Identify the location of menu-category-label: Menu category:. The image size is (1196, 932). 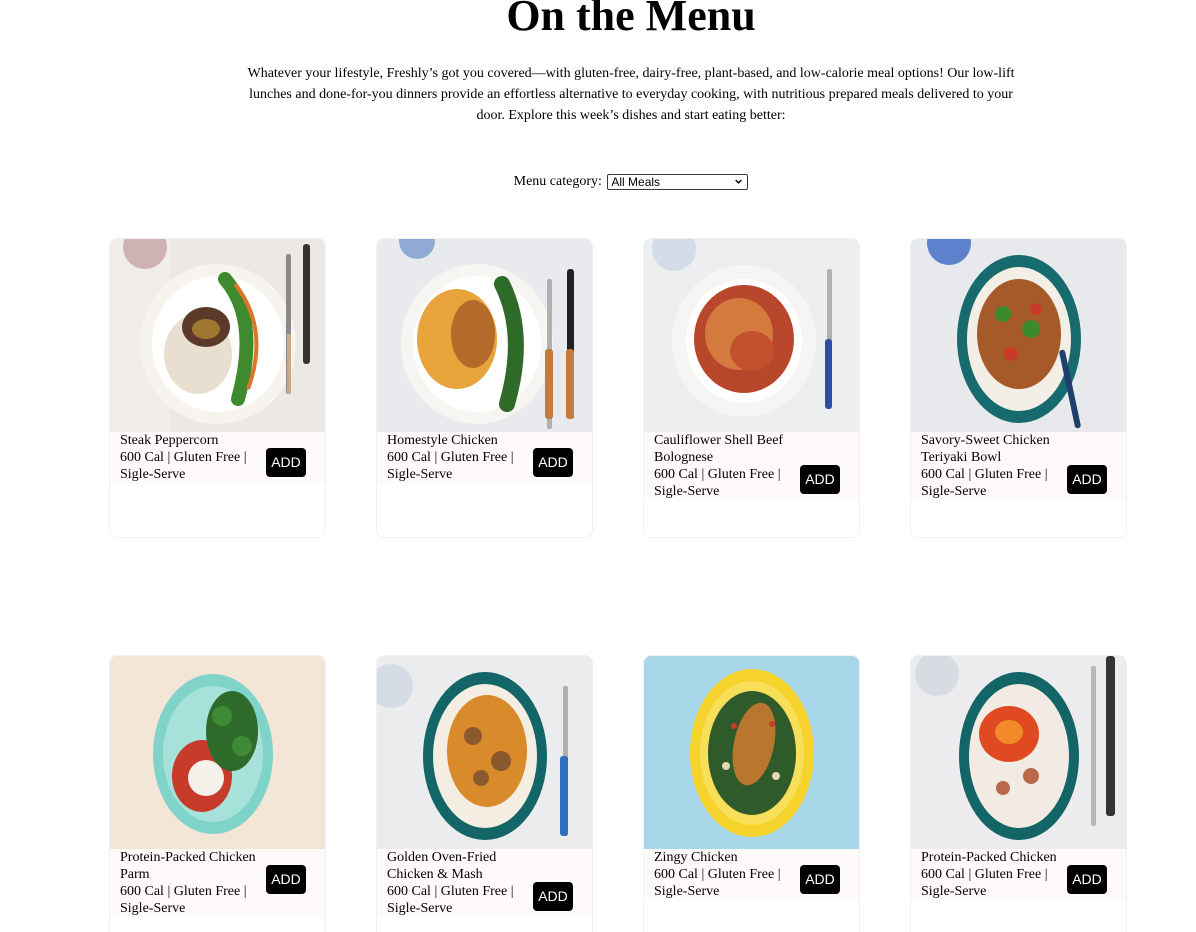
(557, 181).